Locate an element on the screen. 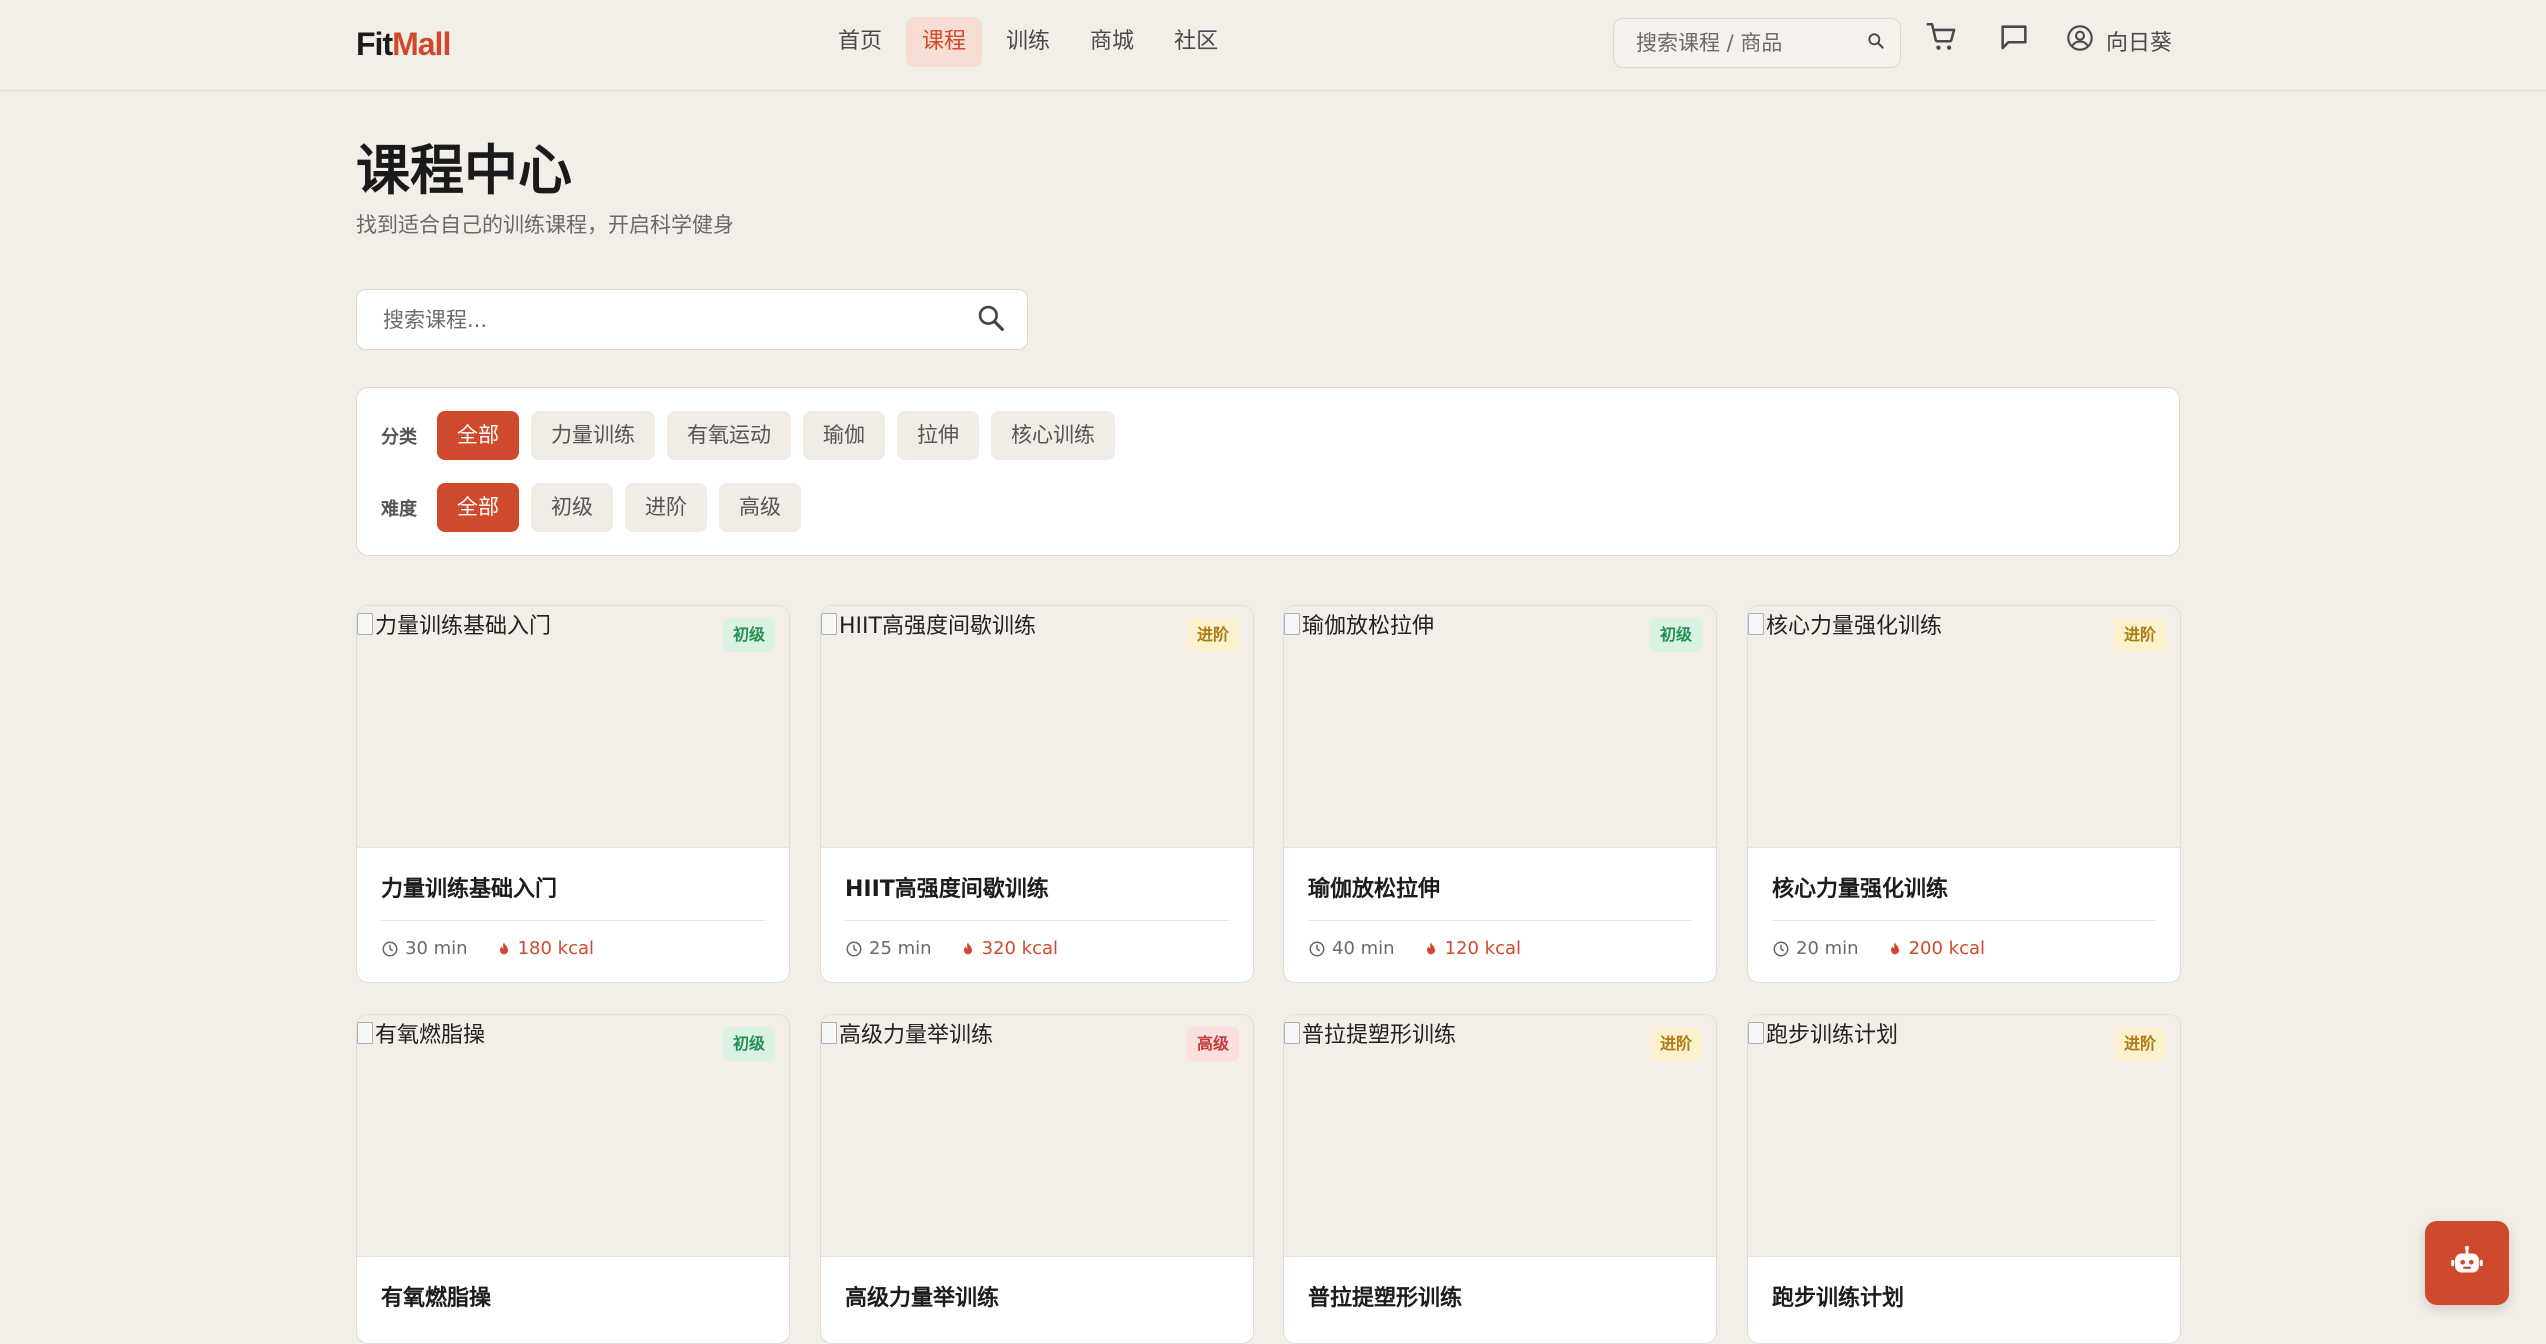 This screenshot has height=1344, width=2546. course-duration: 30 min is located at coordinates (436, 948).